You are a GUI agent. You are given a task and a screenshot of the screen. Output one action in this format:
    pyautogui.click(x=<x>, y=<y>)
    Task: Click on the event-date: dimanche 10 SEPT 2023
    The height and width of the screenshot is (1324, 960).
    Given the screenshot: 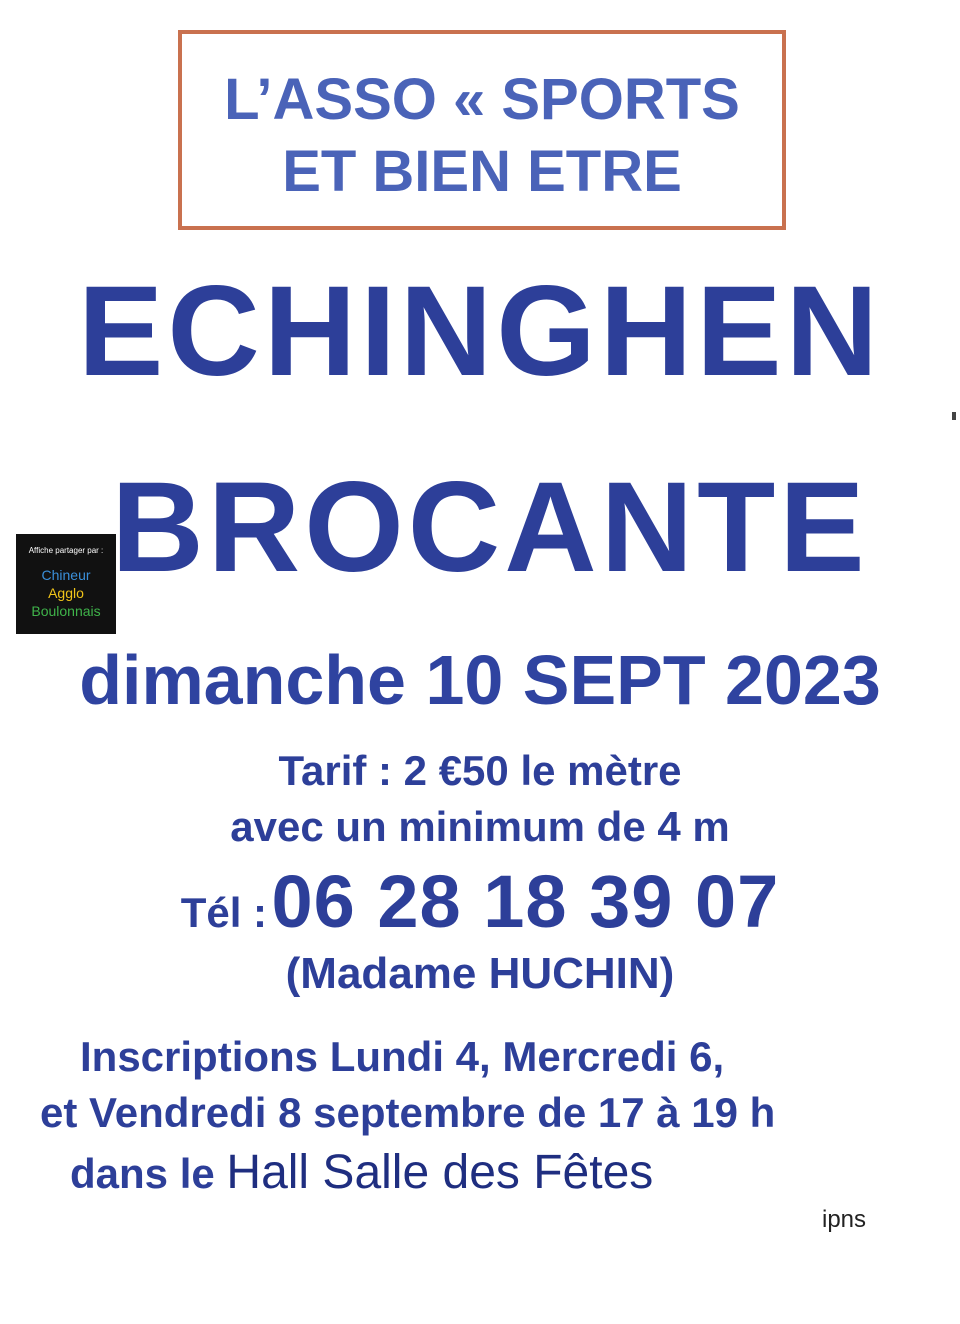 What is the action you would take?
    pyautogui.click(x=480, y=680)
    